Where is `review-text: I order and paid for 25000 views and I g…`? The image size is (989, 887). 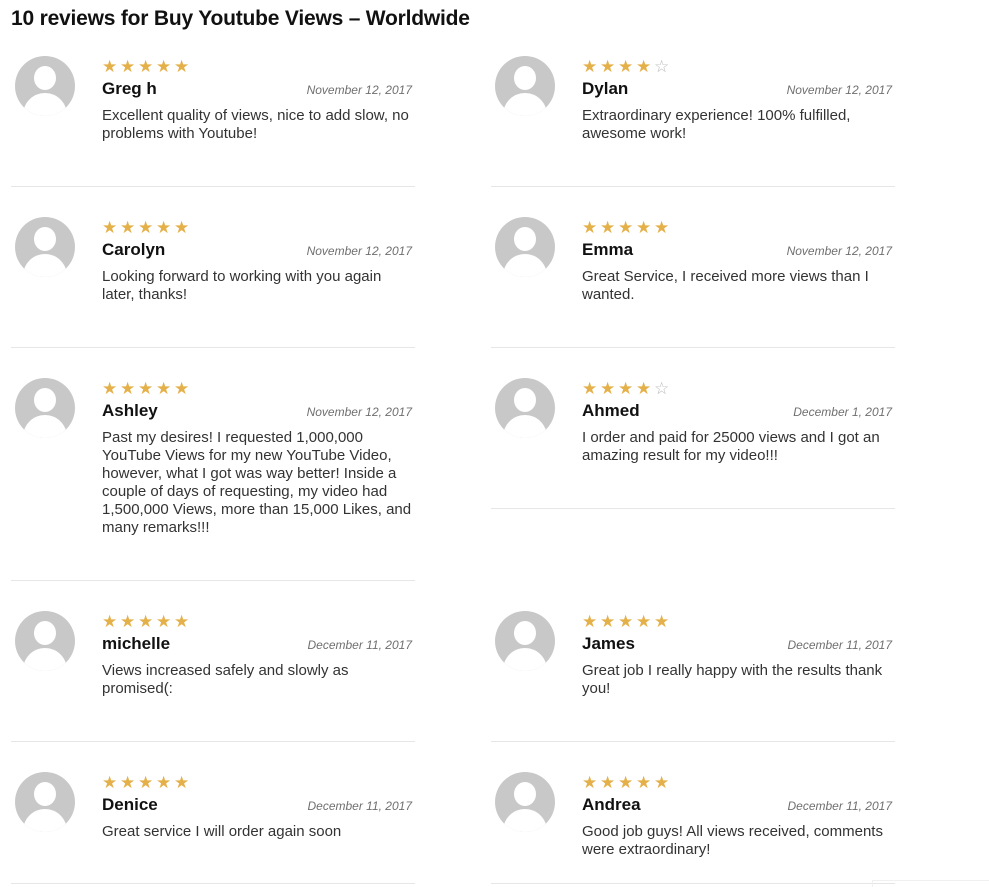
review-text: I order and paid for 25000 views and I g… is located at coordinates (731, 446).